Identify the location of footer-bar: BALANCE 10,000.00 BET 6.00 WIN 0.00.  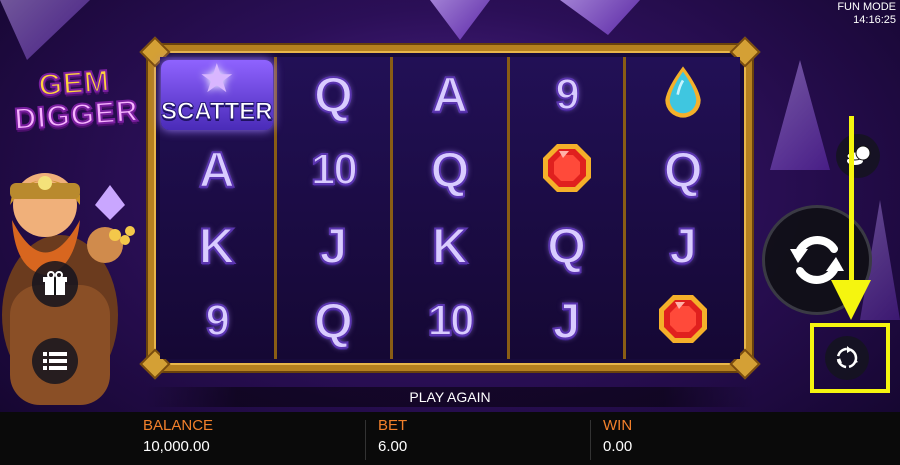
(450, 438).